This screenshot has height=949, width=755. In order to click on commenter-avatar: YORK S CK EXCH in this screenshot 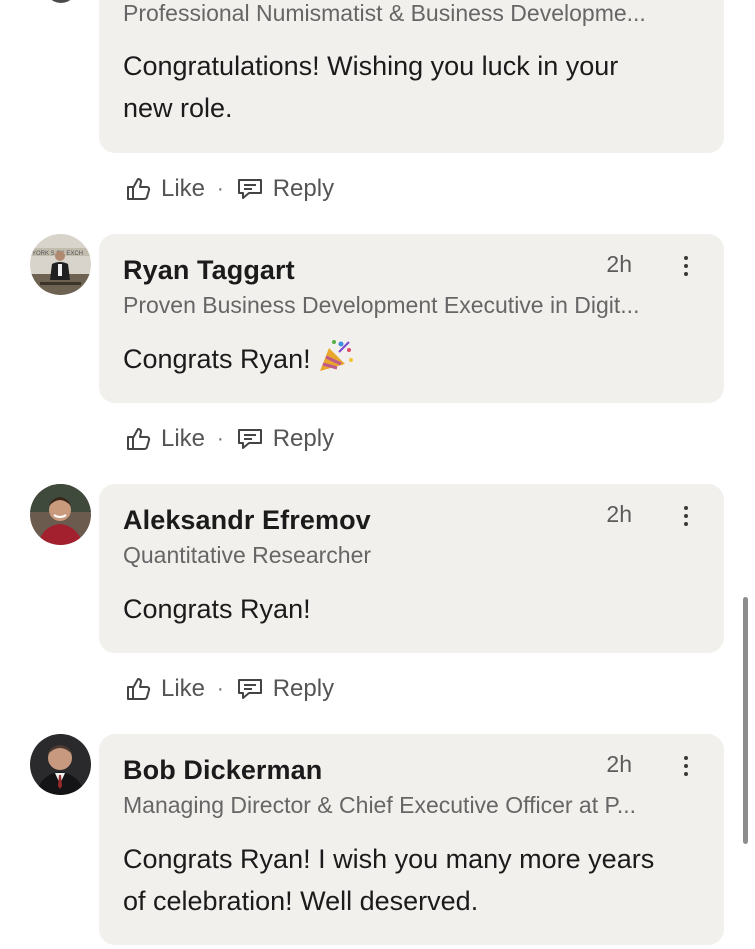, I will do `click(60, 264)`.